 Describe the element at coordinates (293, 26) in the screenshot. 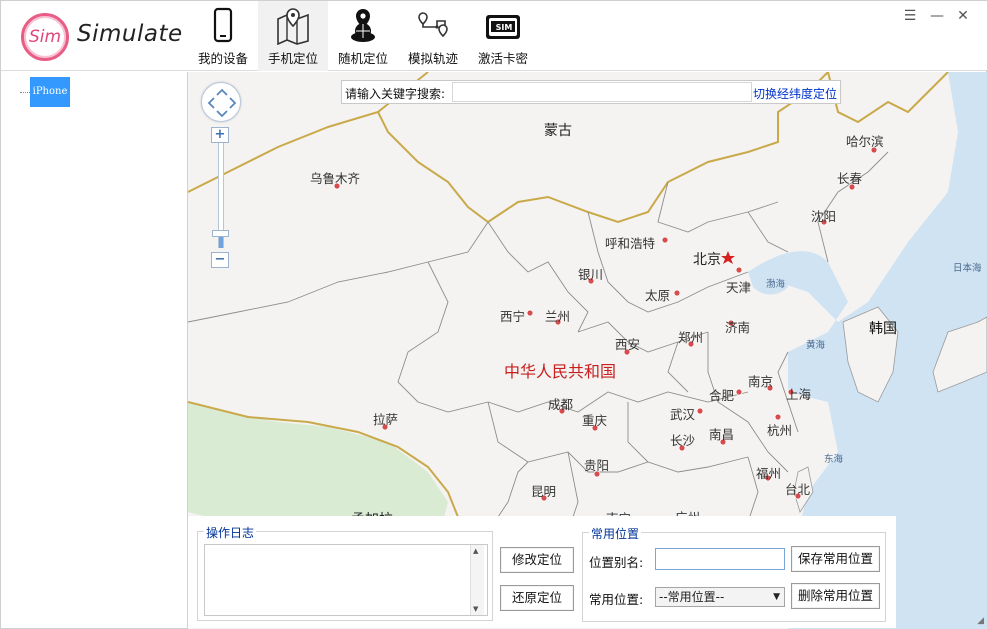

I see `map-pin-icon` at that location.